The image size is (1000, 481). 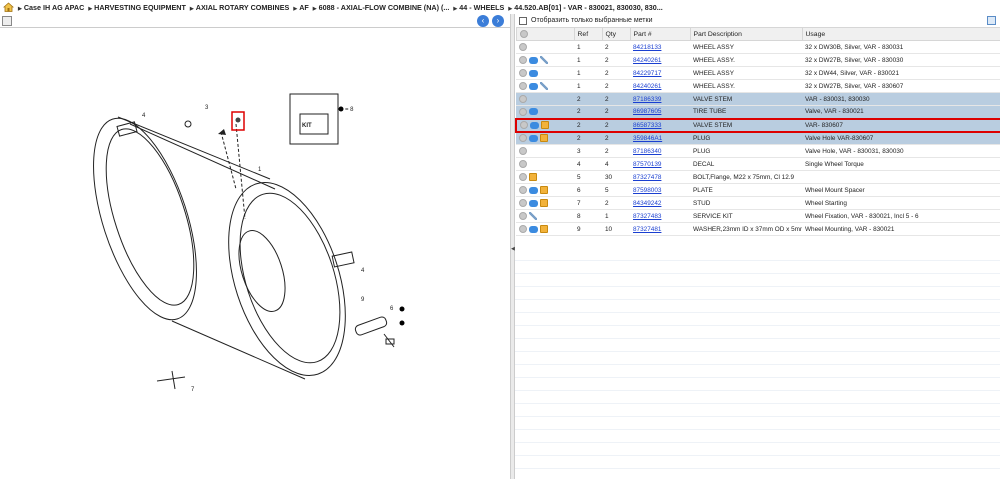 What do you see at coordinates (758, 190) in the screenshot?
I see `table-row: 6 5 87598003 PLATE Wheel Mount Spacer` at bounding box center [758, 190].